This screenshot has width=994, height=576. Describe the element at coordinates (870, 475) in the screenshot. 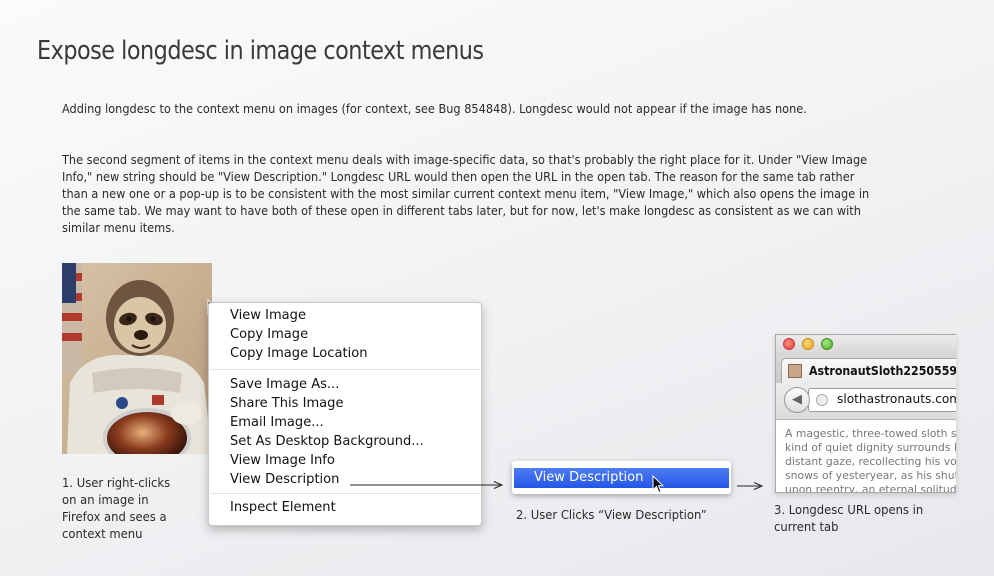

I see `content-line: snows of yesteryear, as his shuttl` at that location.